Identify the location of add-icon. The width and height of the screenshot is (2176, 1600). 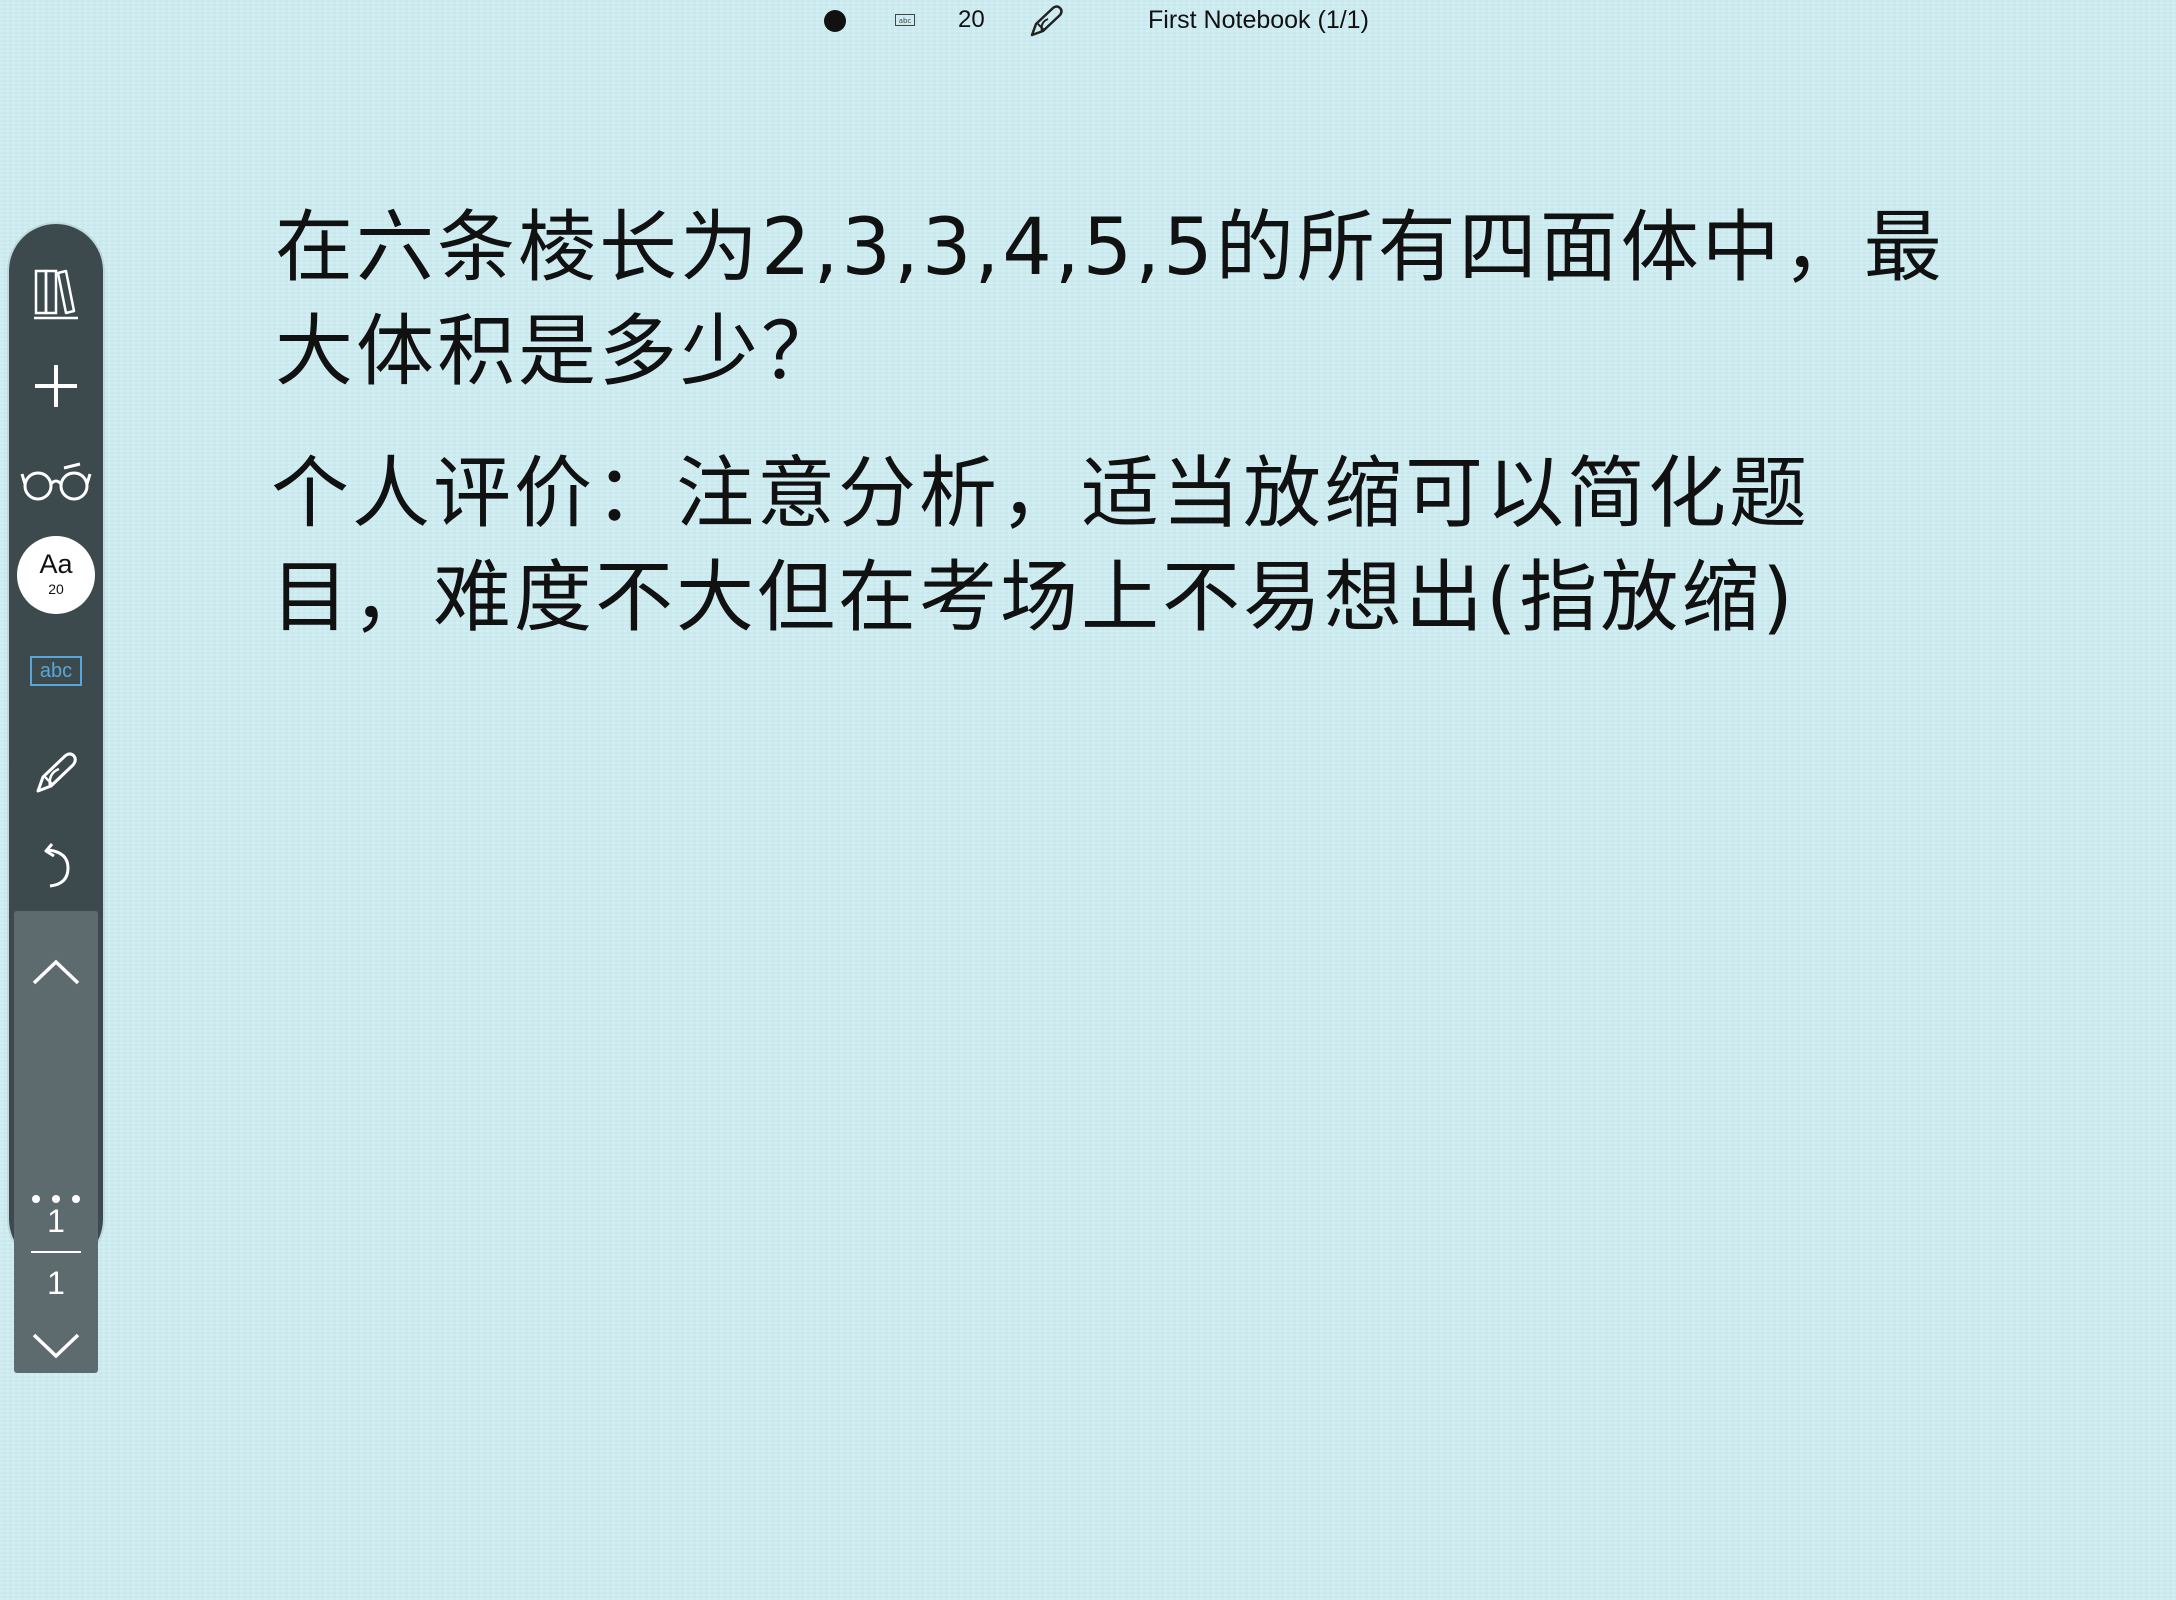
(56, 386).